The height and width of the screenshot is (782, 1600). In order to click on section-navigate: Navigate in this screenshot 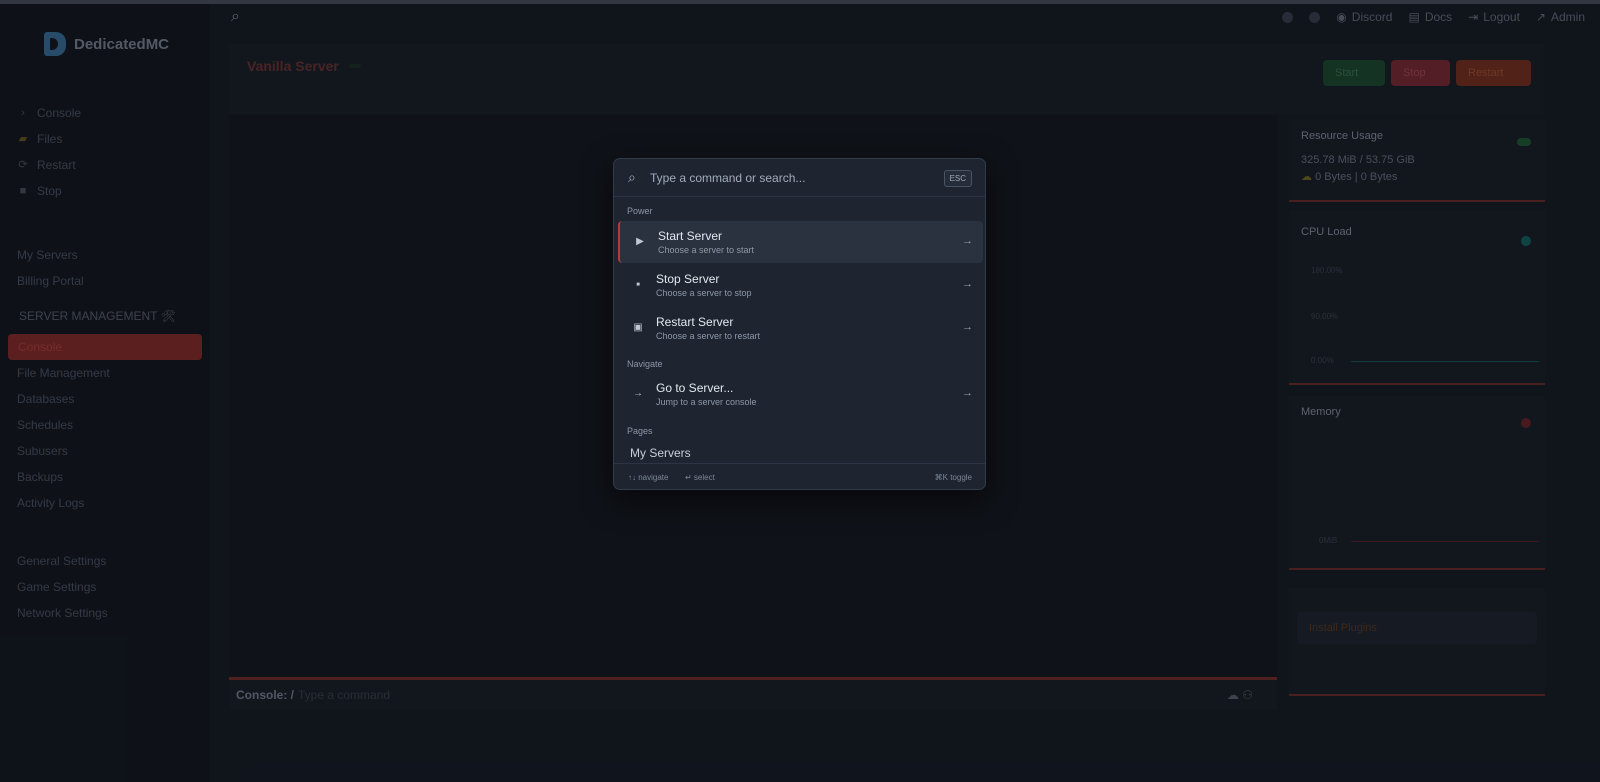, I will do `click(645, 364)`.